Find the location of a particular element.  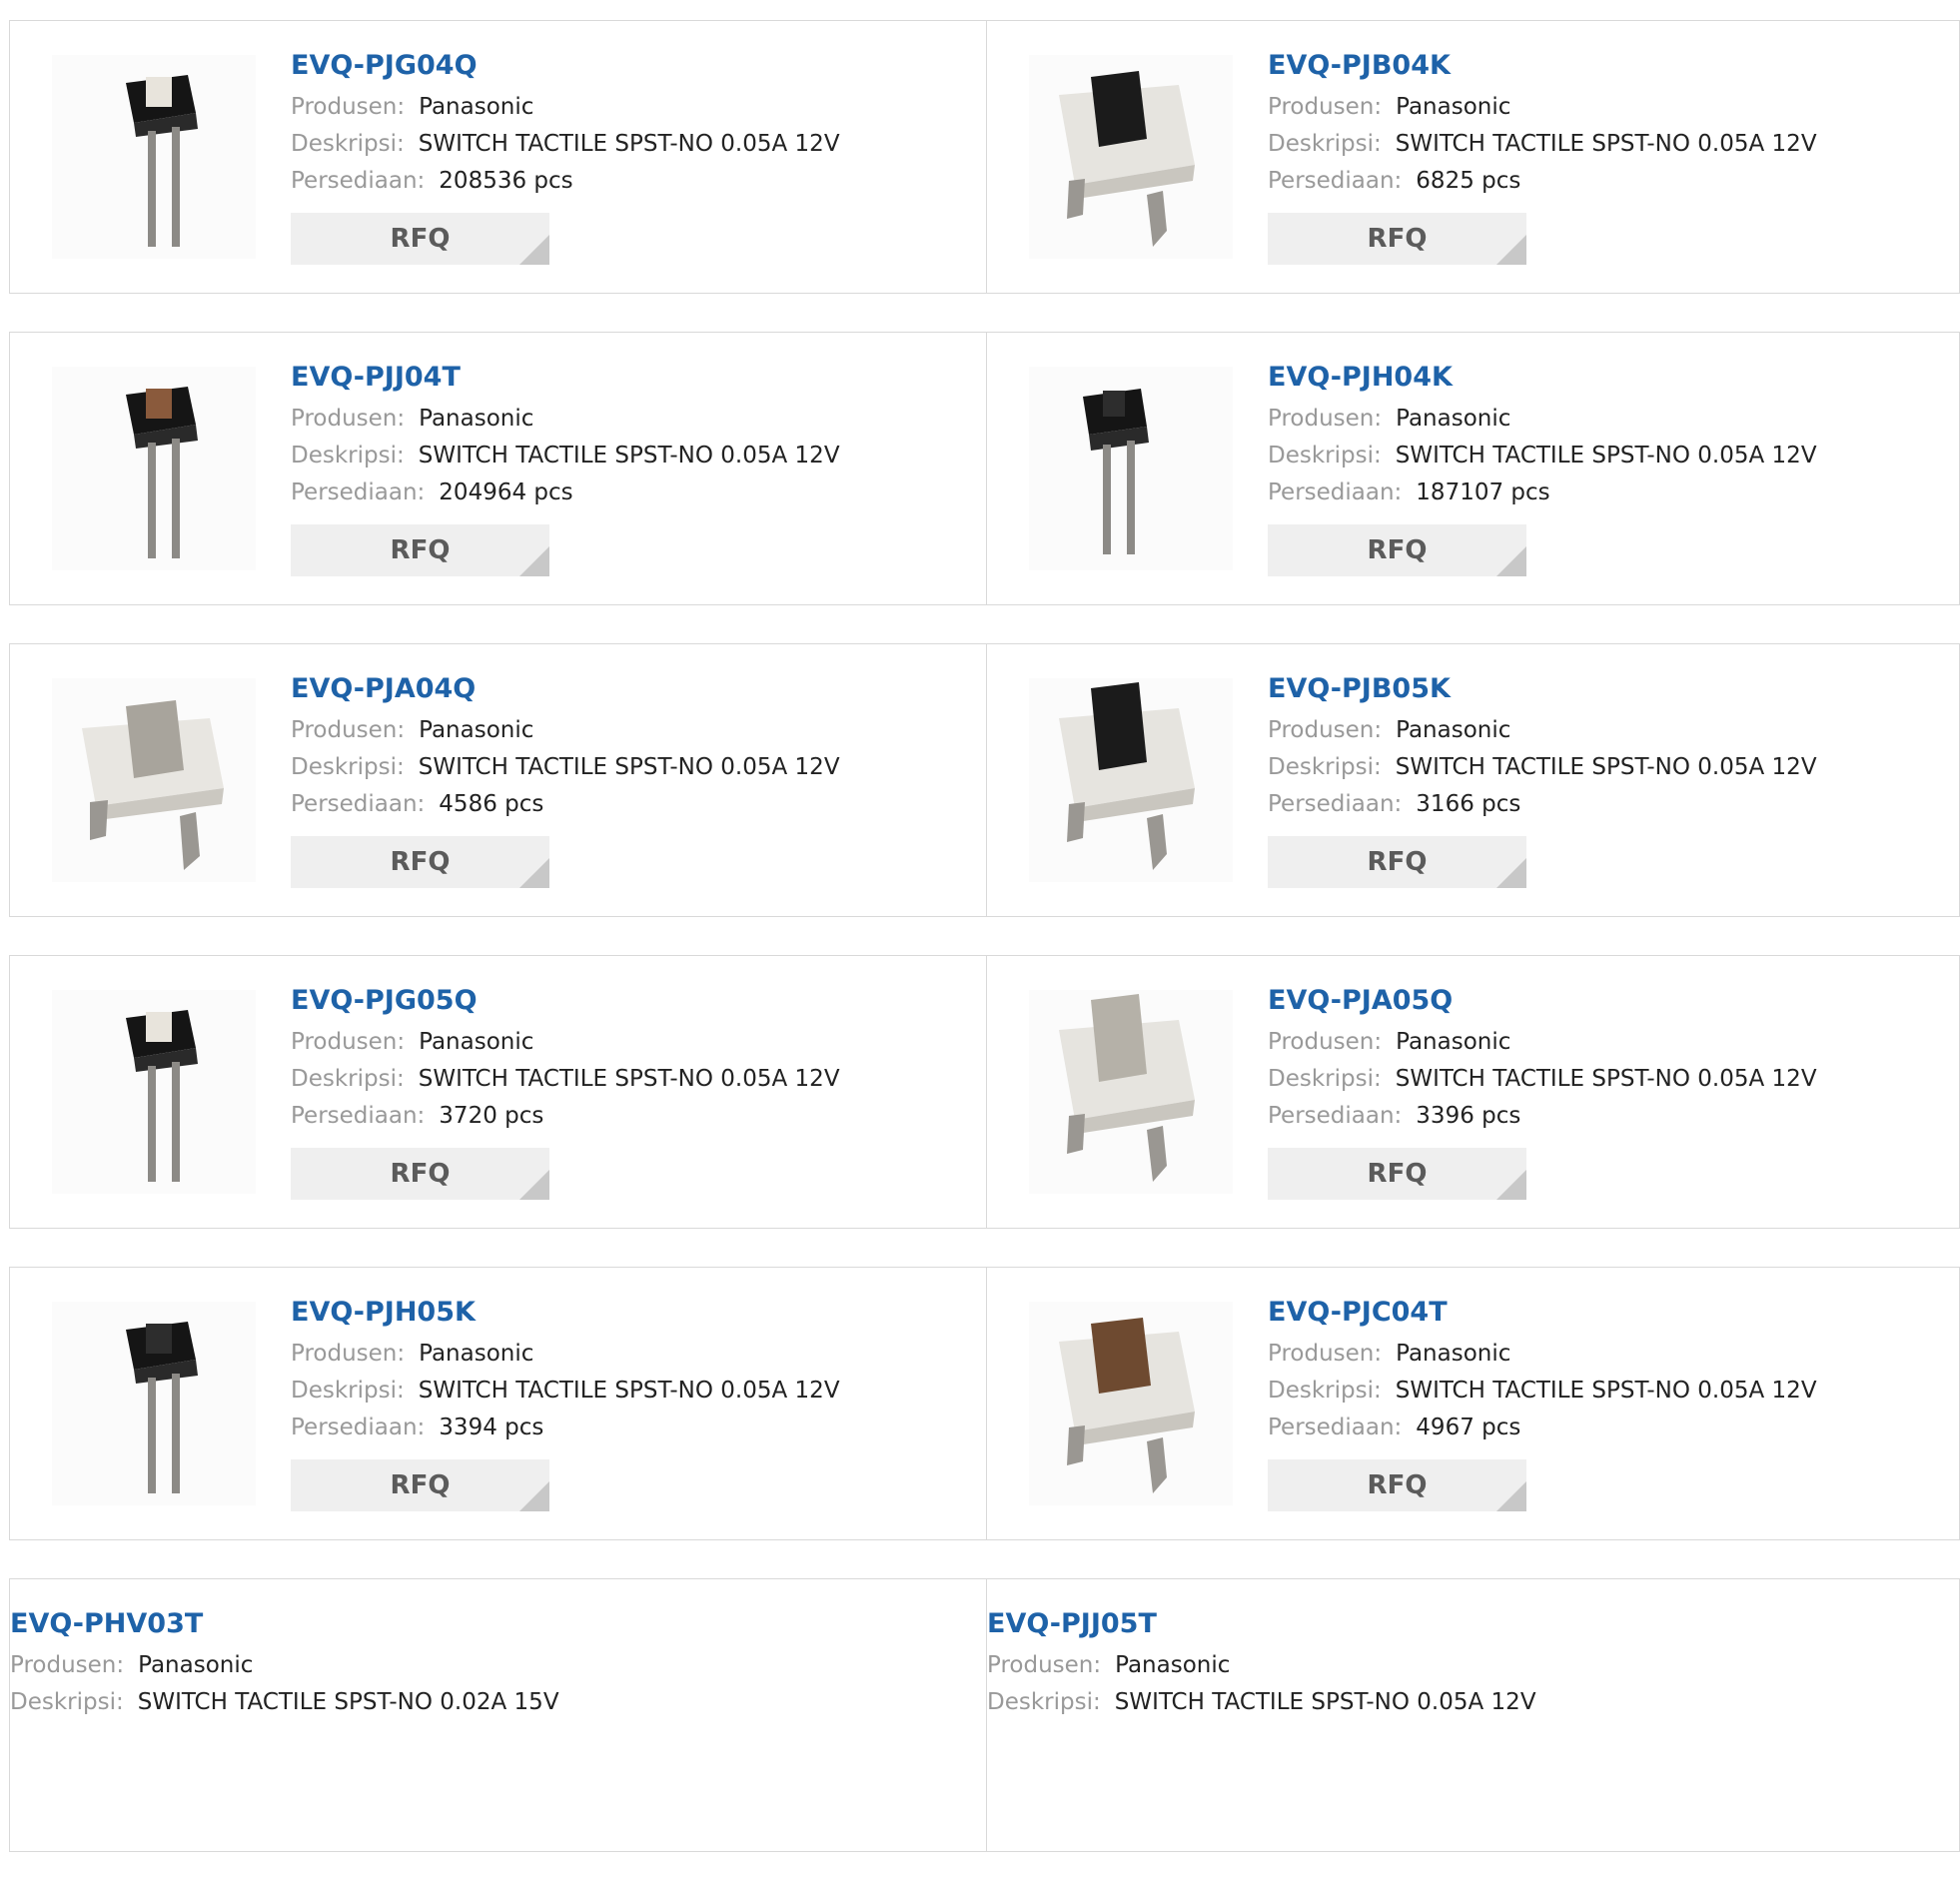

product-link: EVQ-PJA05Q is located at coordinates (1613, 1001).